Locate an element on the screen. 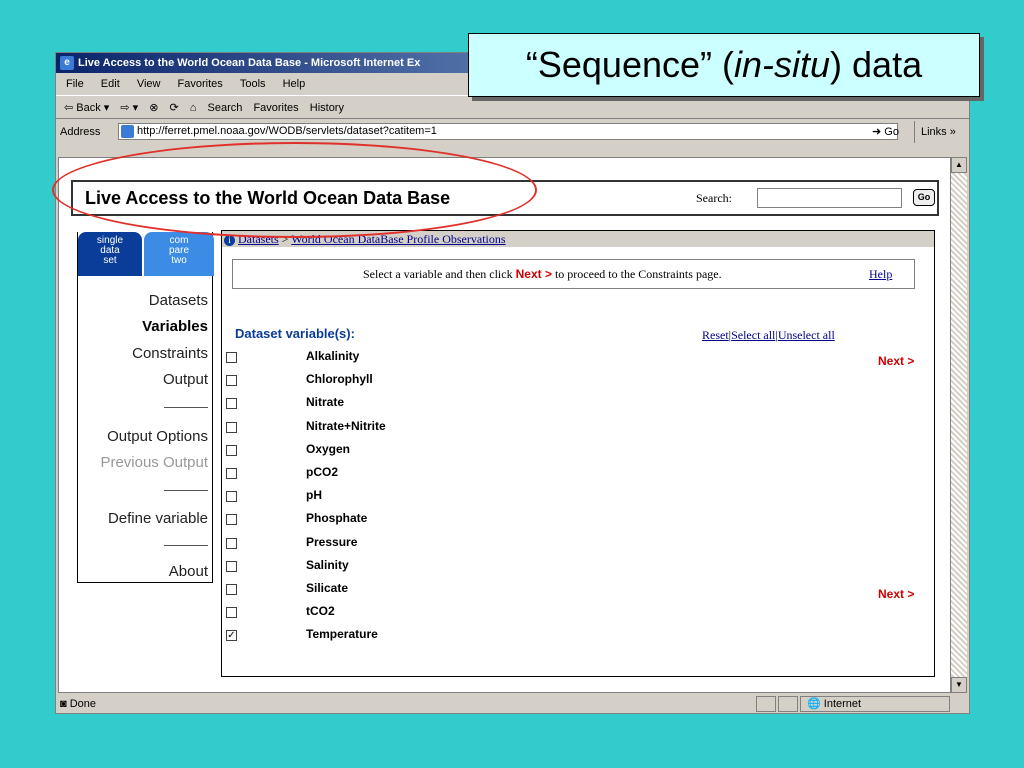 The image size is (1024, 768). nav-previous-output: Previous Output is located at coordinates (154, 462).